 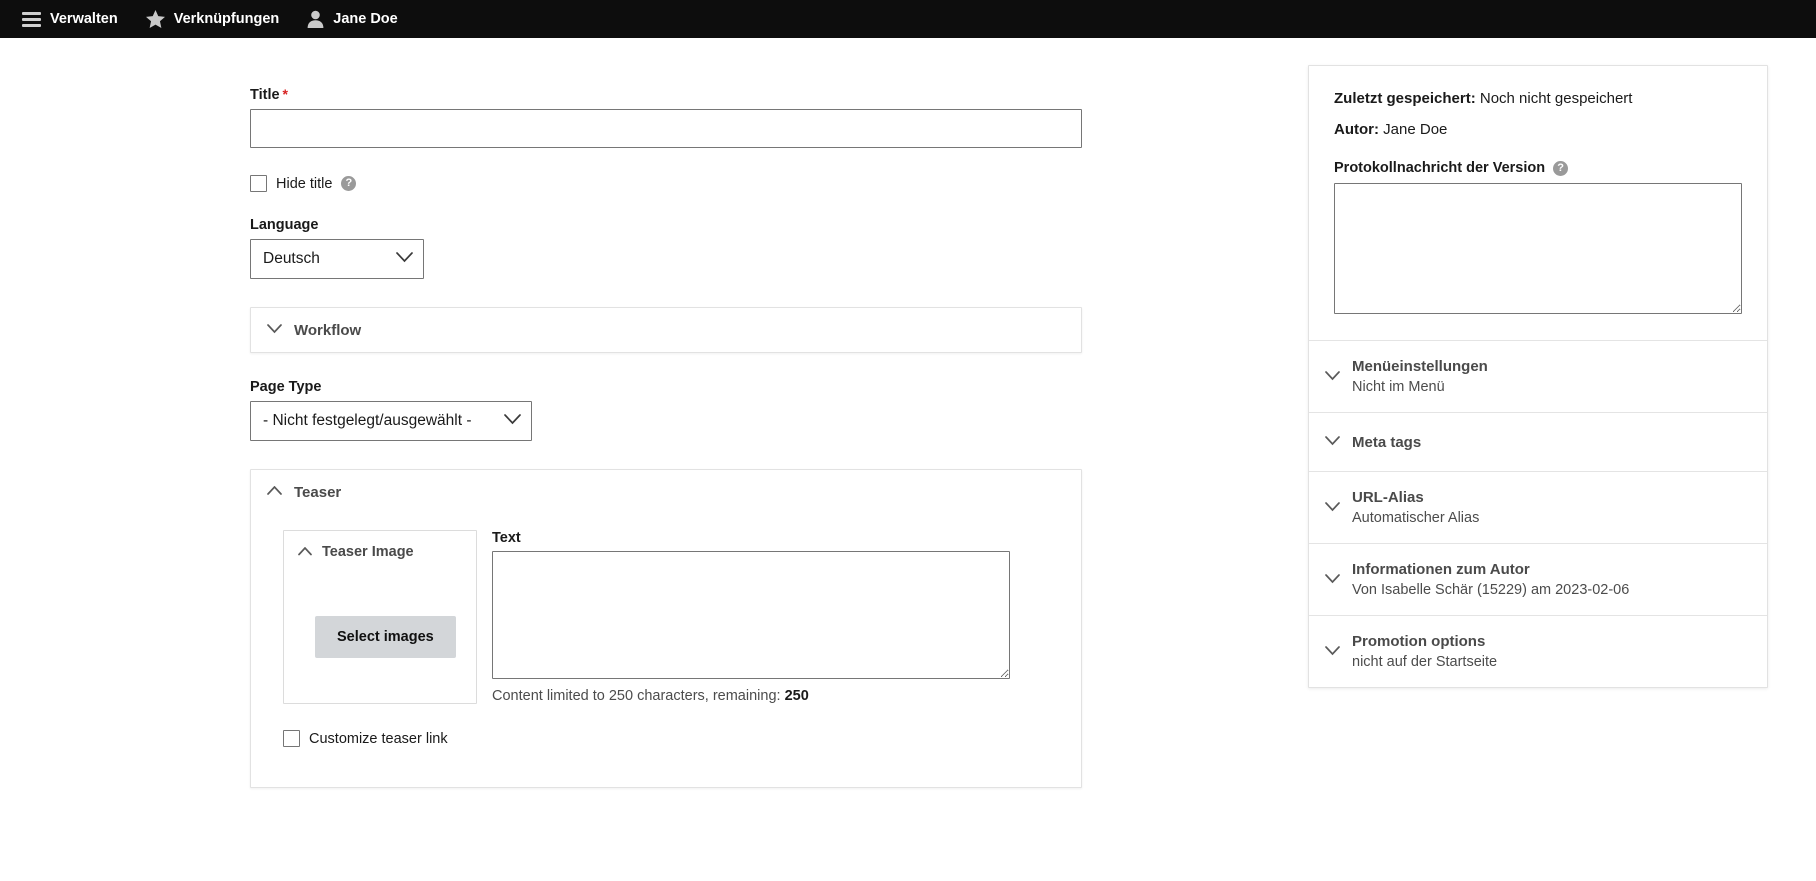 I want to click on star-icon, so click(x=155, y=19).